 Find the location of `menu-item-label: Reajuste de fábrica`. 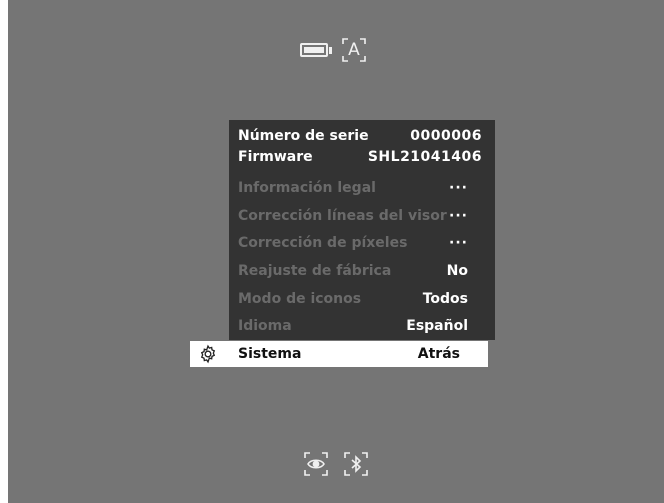

menu-item-label: Reajuste de fábrica is located at coordinates (315, 271).